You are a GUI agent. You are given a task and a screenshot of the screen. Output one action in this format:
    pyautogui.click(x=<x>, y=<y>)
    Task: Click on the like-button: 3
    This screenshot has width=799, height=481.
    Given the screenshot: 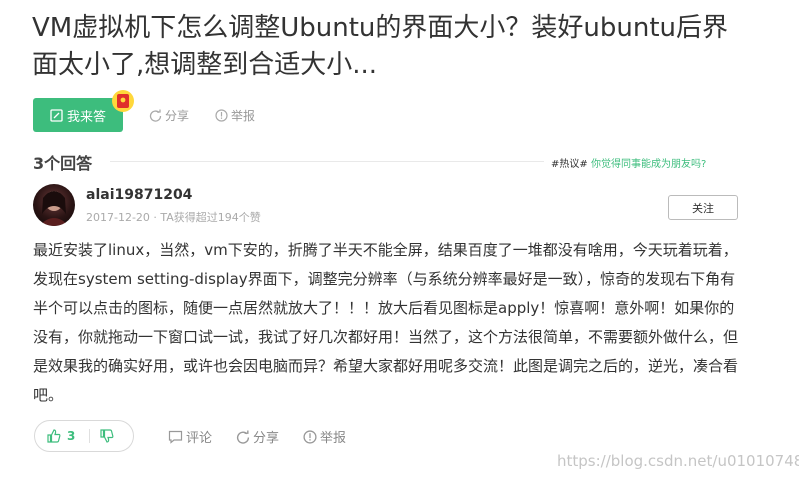 What is the action you would take?
    pyautogui.click(x=61, y=436)
    